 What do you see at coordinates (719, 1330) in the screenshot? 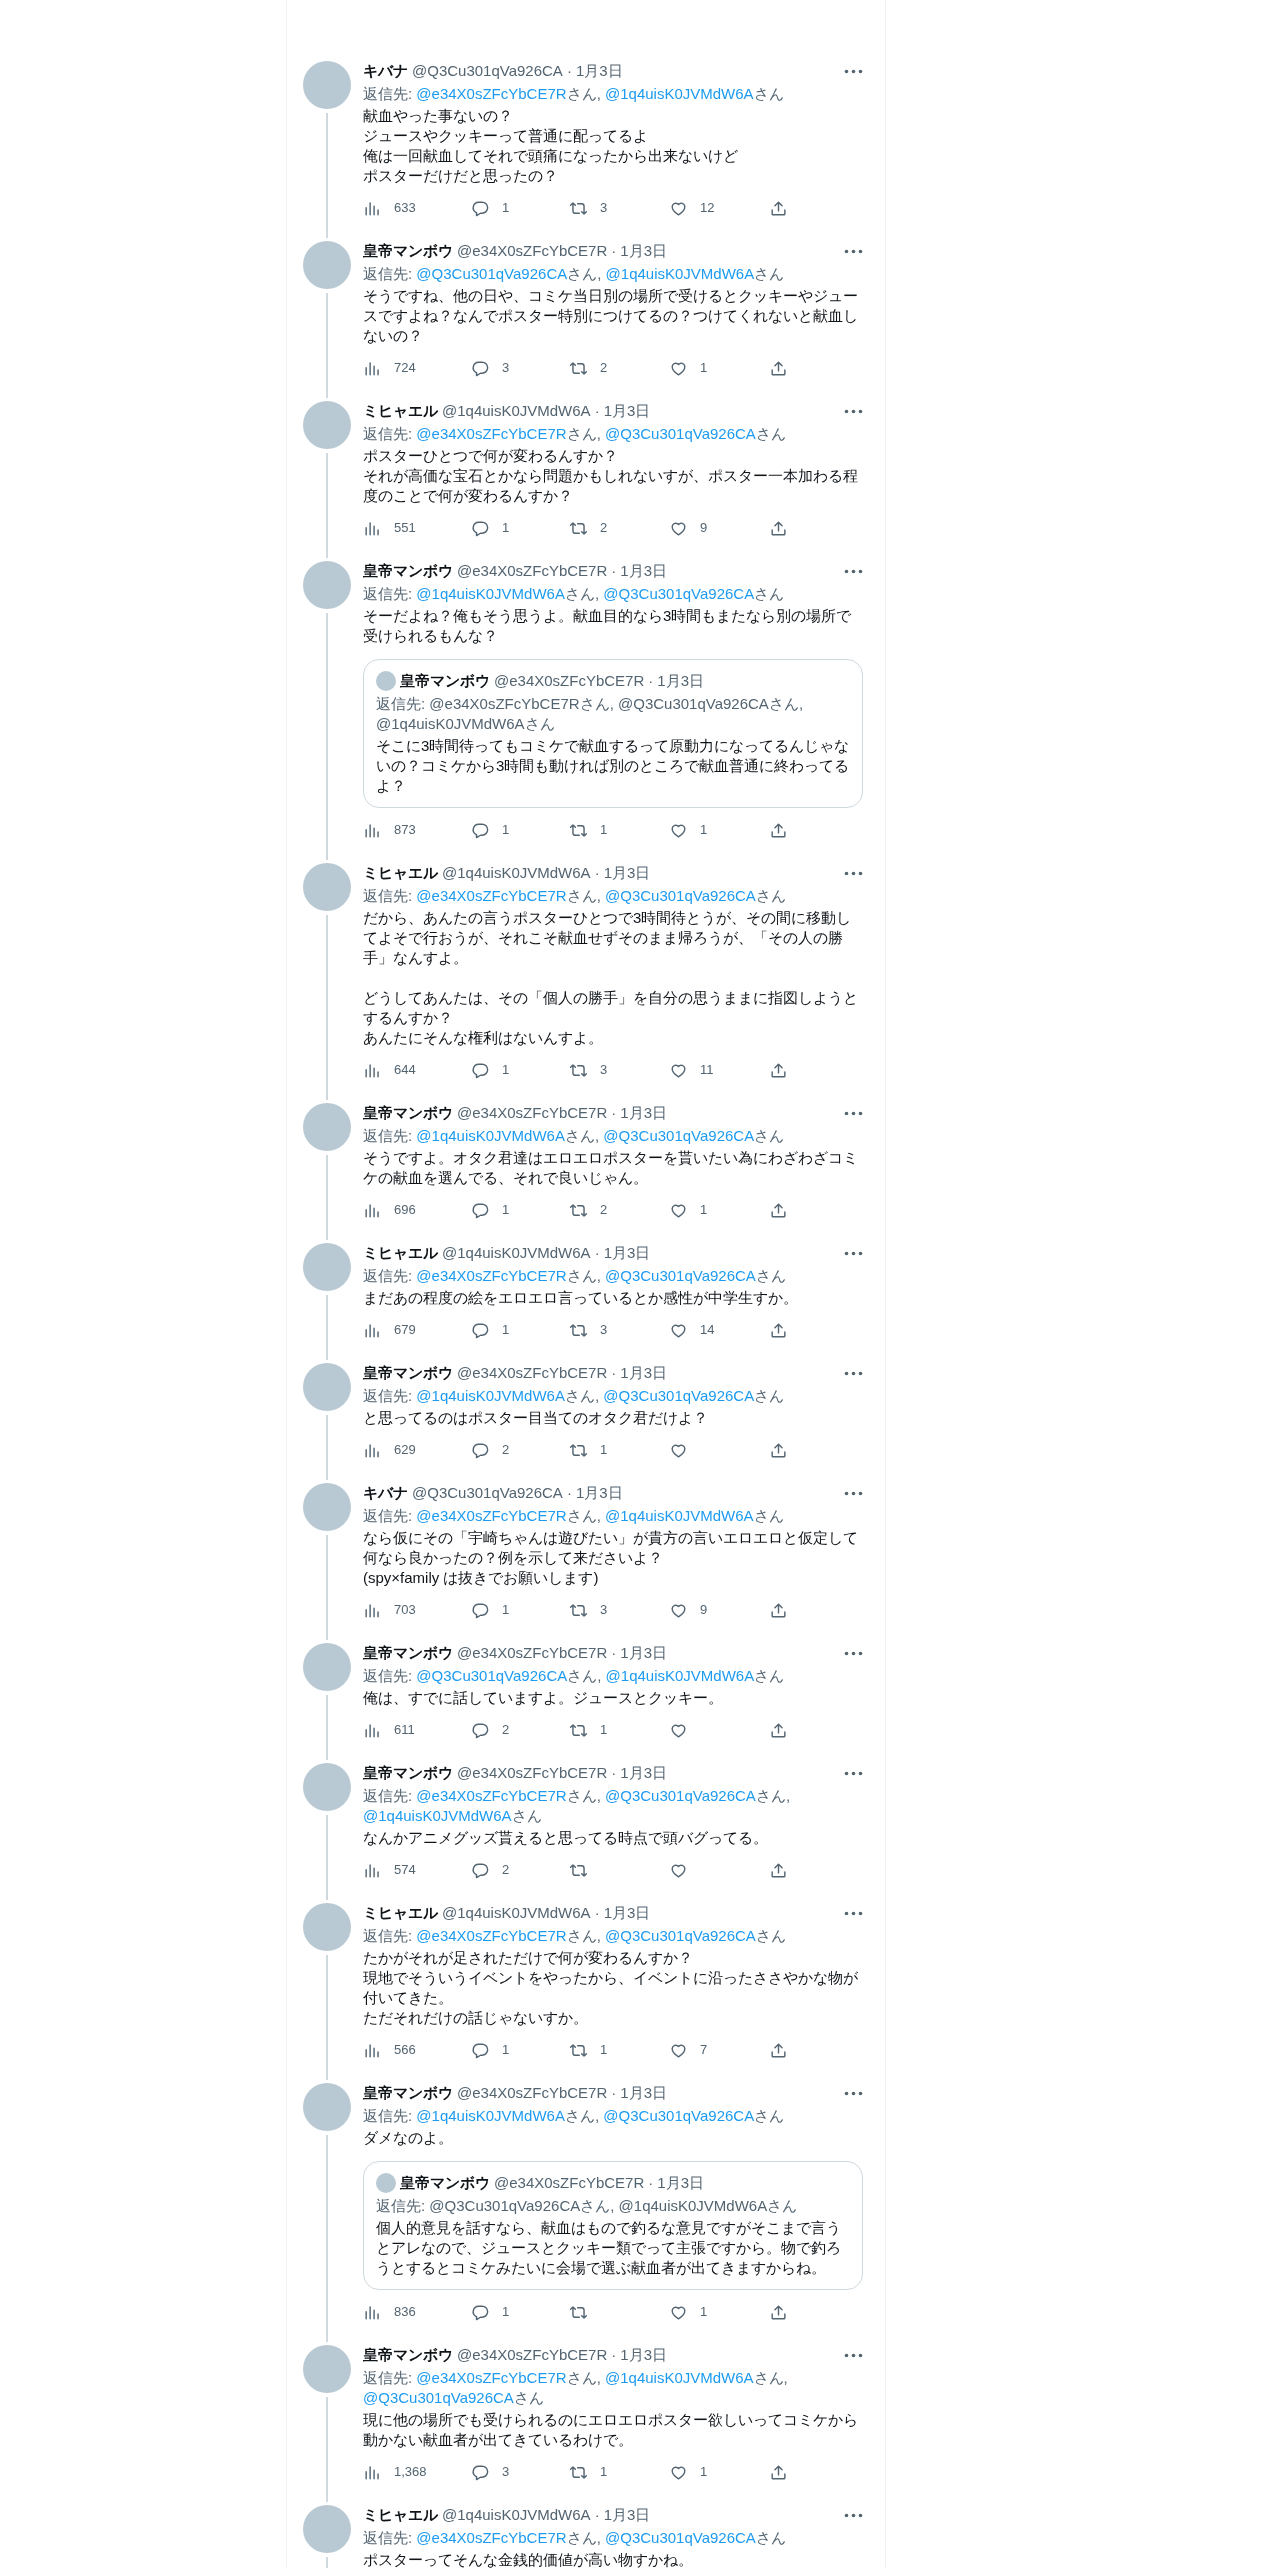
I see `like-button: 14` at bounding box center [719, 1330].